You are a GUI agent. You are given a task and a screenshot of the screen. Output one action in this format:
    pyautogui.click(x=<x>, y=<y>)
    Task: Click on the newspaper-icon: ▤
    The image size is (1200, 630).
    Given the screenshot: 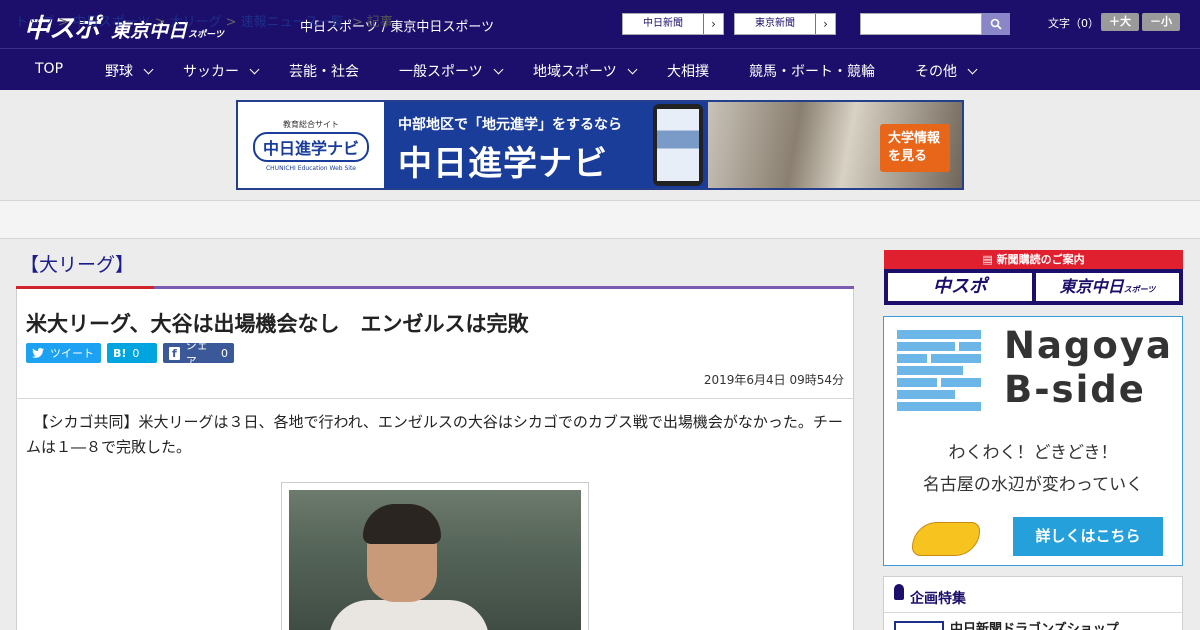 What is the action you would take?
    pyautogui.click(x=987, y=259)
    